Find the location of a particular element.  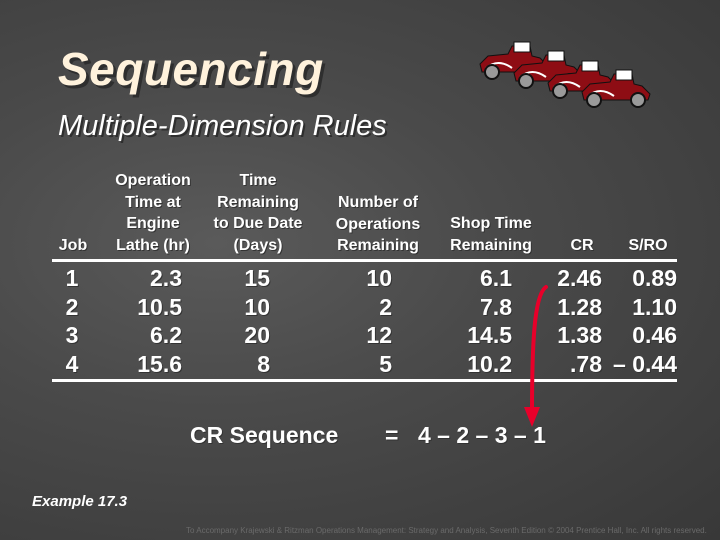

cr-sequence-value: 4 – 2 – 3 – 1 is located at coordinates (482, 435).